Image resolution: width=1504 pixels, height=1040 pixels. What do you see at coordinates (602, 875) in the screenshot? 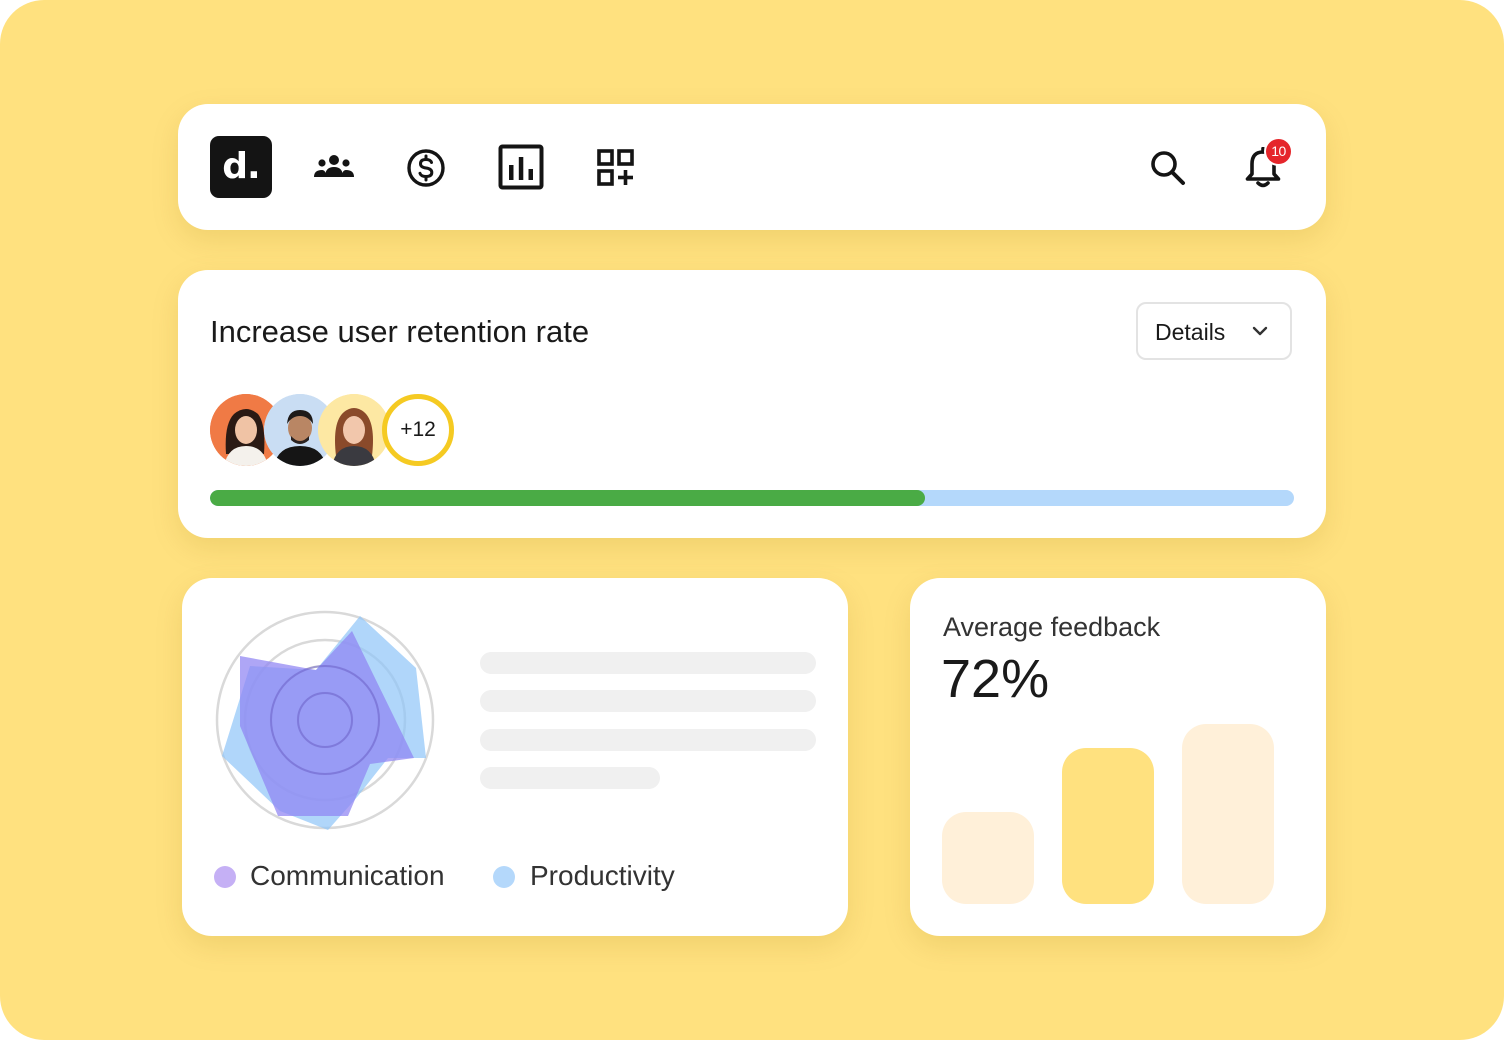
I see `legend-label-productivity: Productivity` at bounding box center [602, 875].